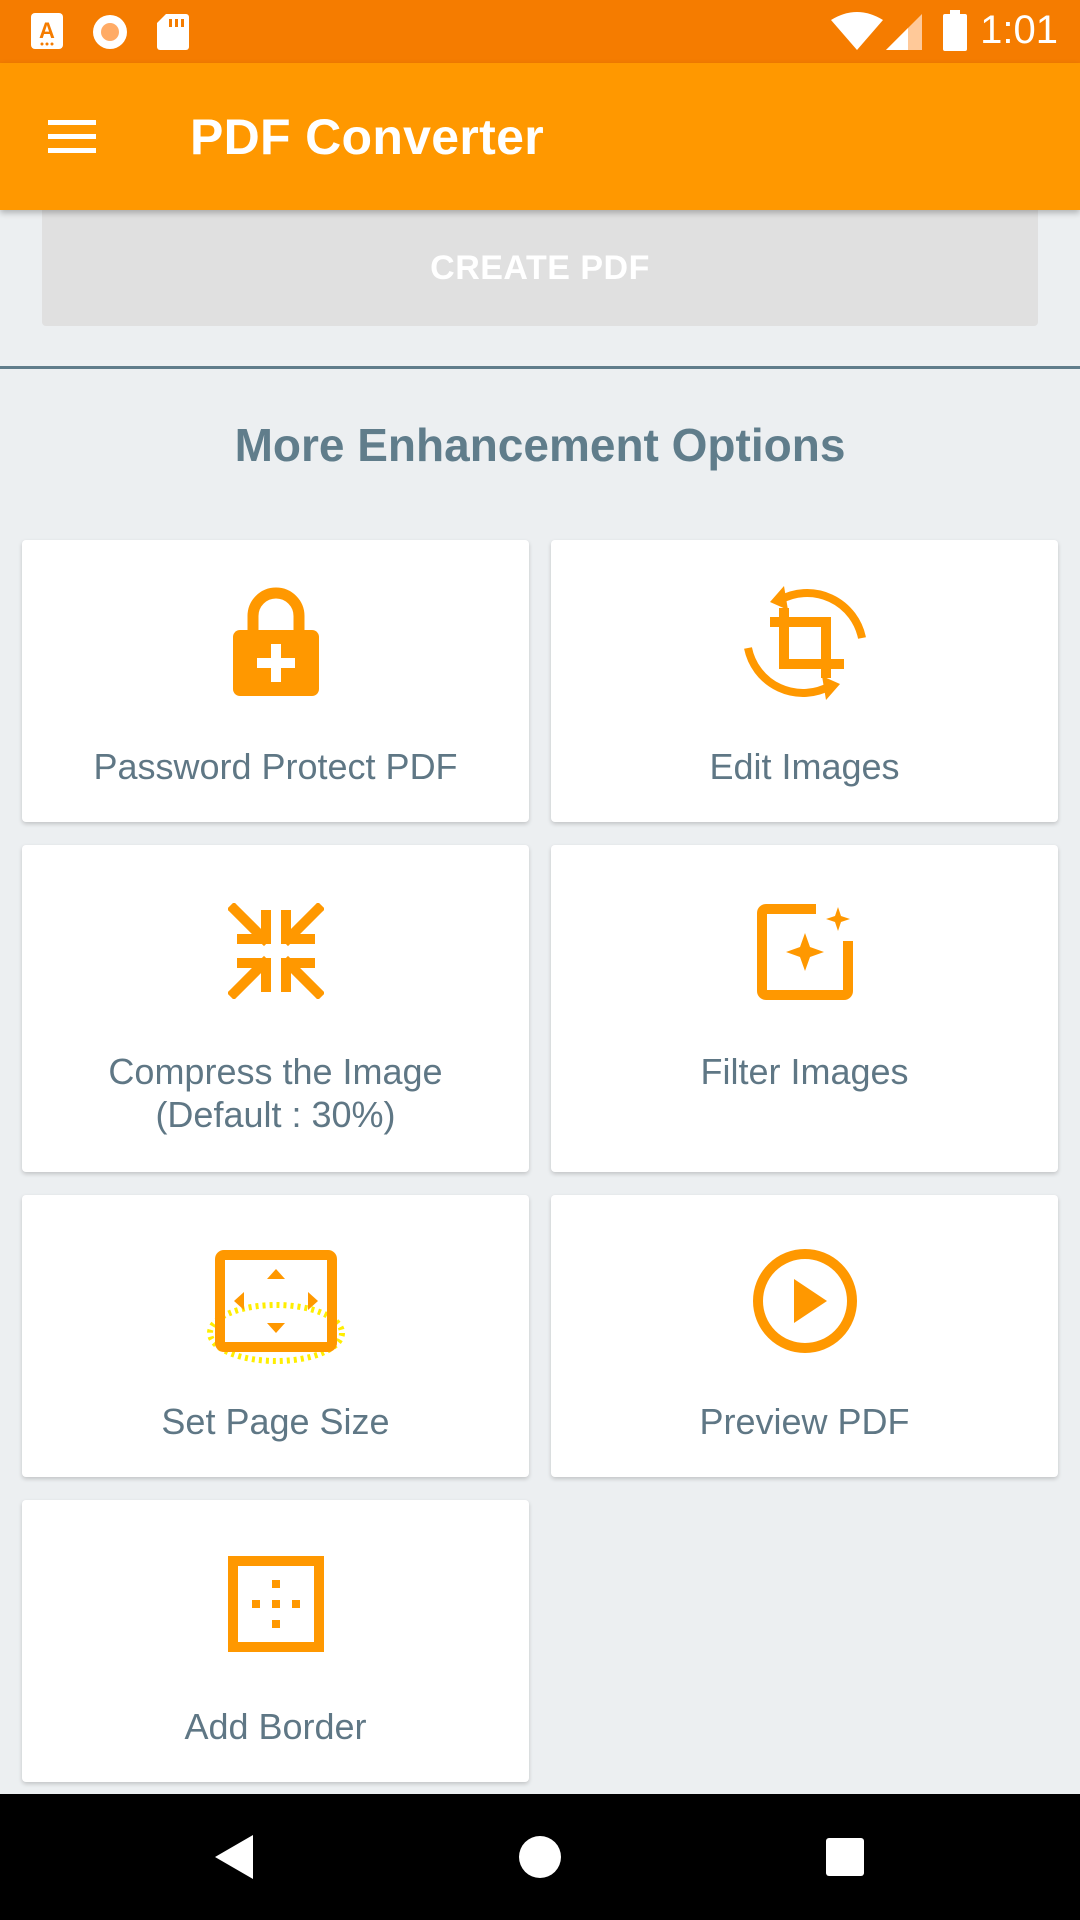  I want to click on image-filter-icon, so click(805, 954).